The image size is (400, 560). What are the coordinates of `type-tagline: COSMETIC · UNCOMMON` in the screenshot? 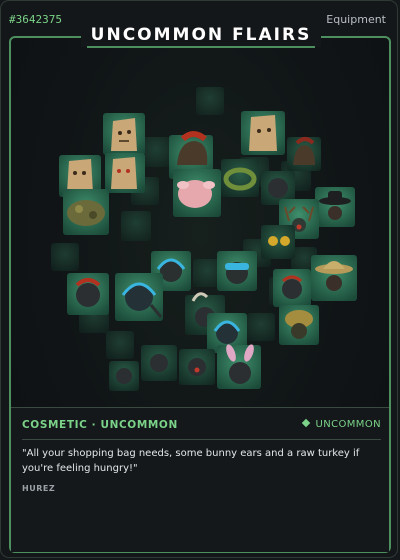 It's located at (100, 425).